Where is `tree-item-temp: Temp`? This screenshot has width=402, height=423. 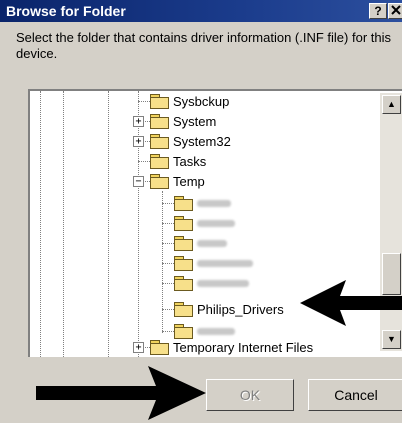 tree-item-temp: Temp is located at coordinates (177, 181).